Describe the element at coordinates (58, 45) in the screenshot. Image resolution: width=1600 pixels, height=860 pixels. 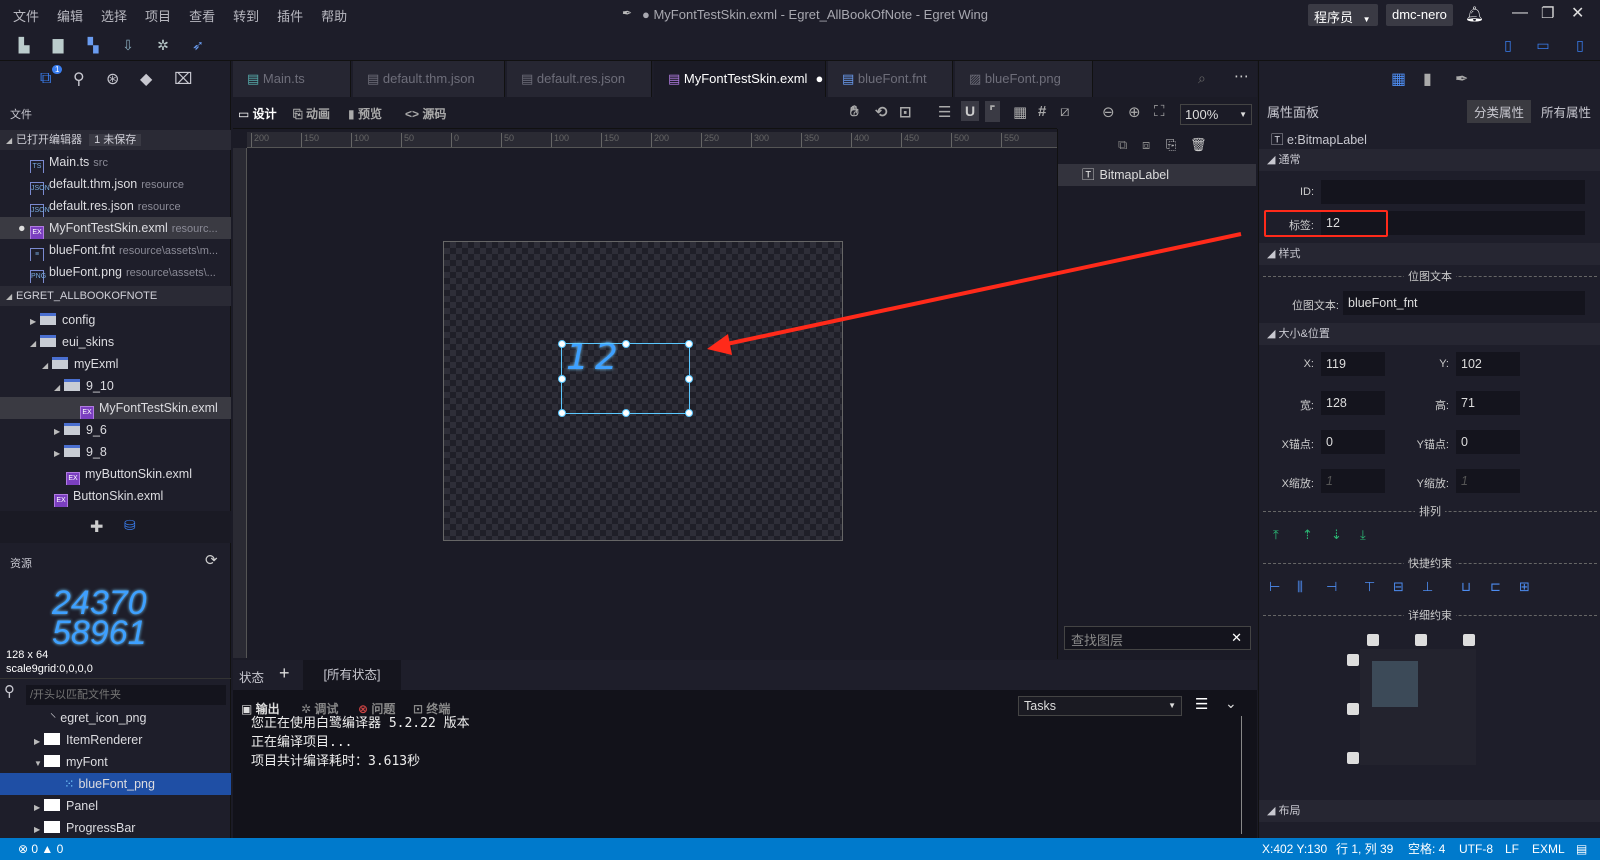
I see `save-icon: ▇` at that location.